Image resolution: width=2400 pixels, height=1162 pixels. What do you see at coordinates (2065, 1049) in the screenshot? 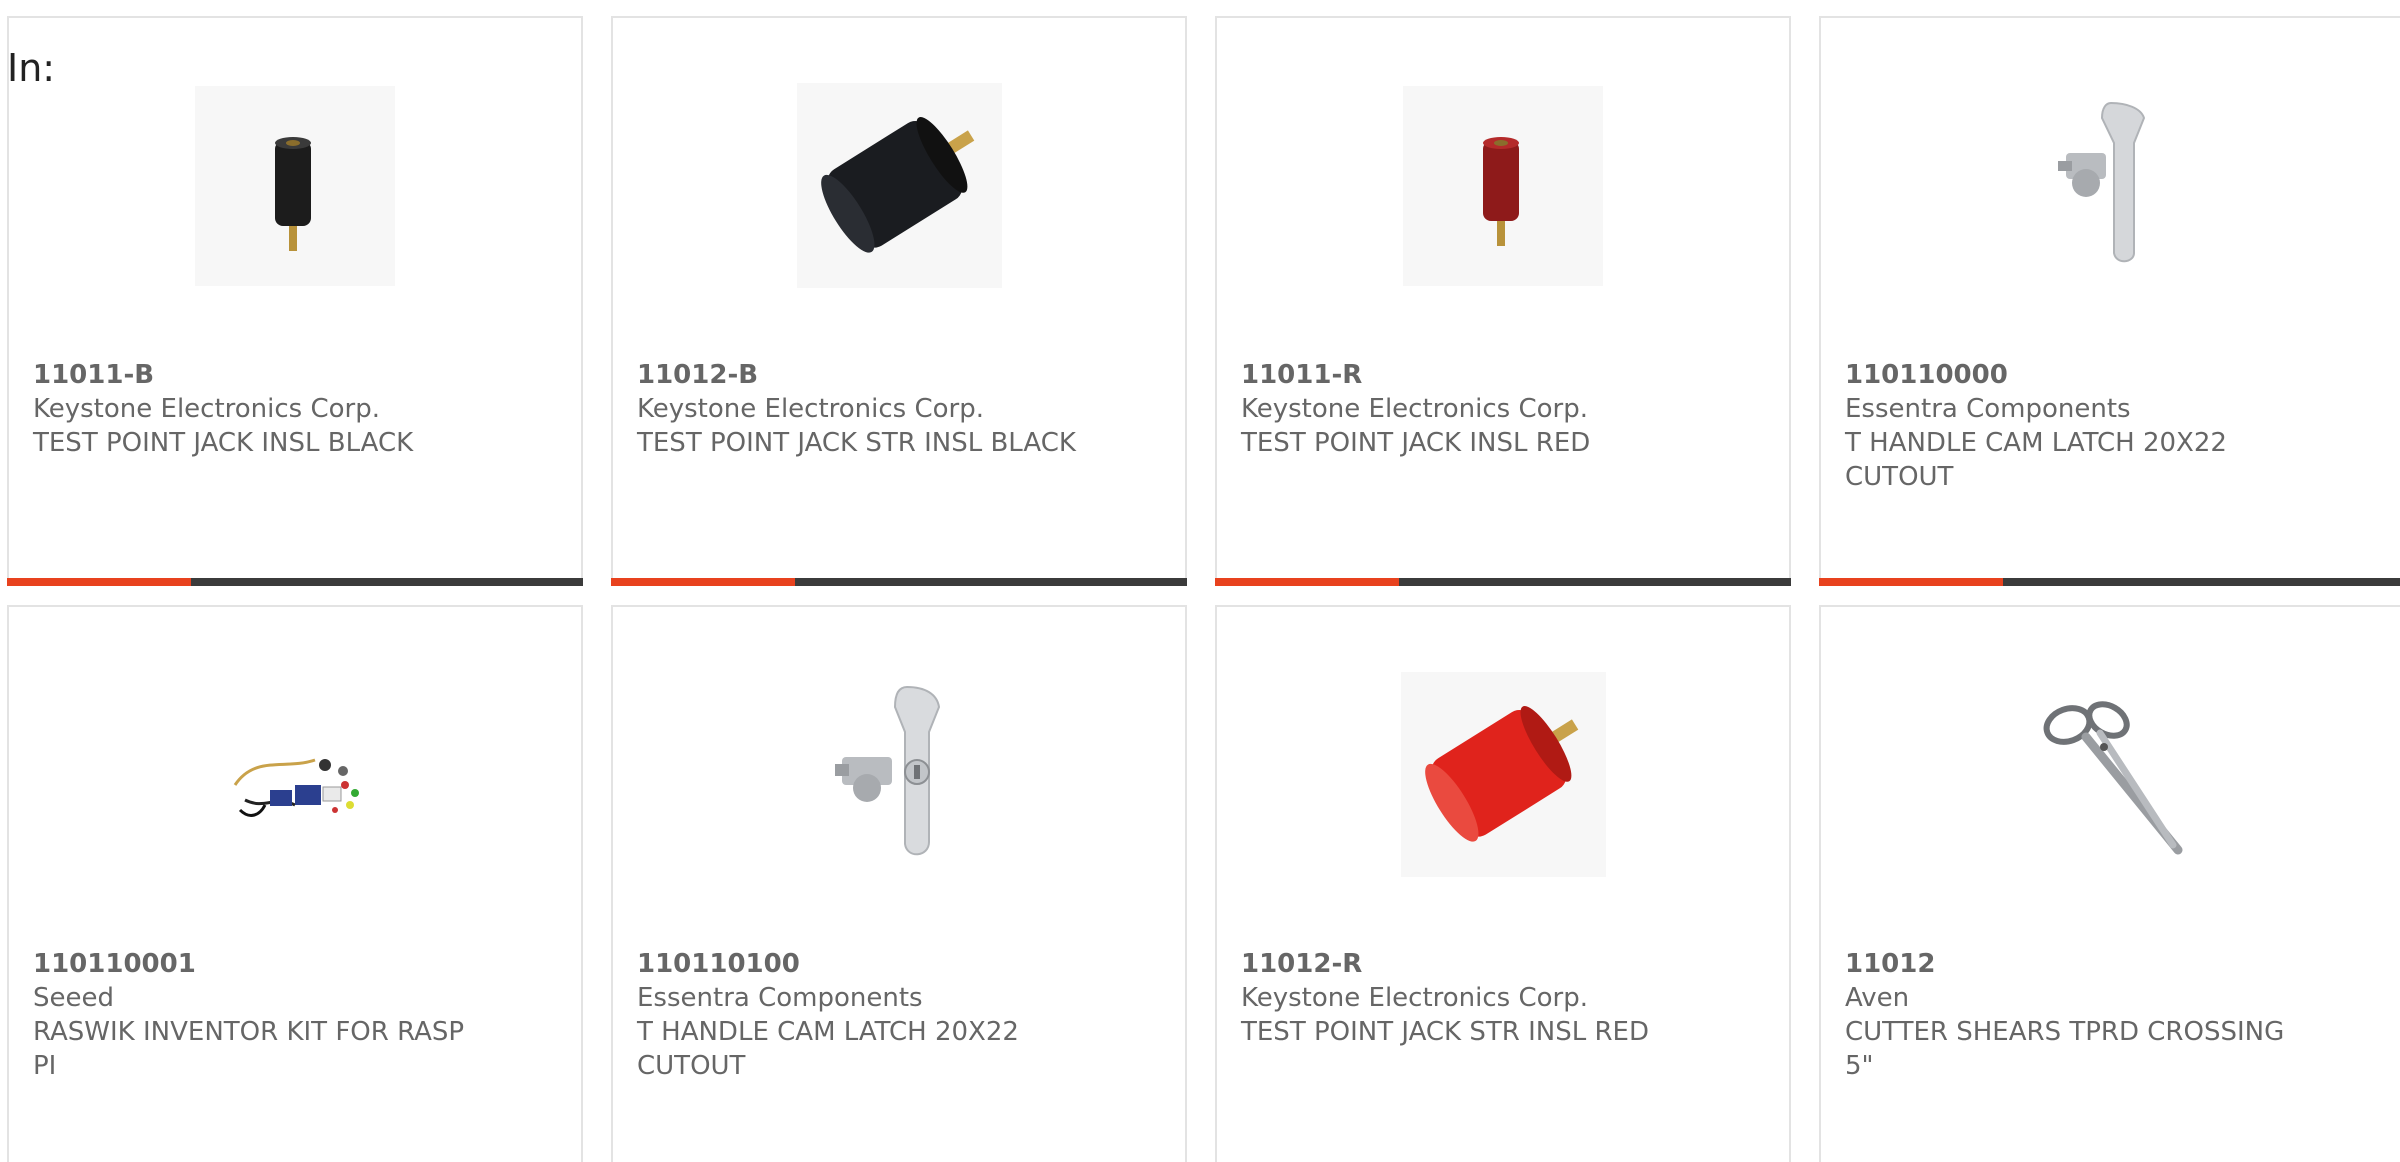
I see `description: CUTTER SHEARS TPRD CROSSING 5"` at bounding box center [2065, 1049].